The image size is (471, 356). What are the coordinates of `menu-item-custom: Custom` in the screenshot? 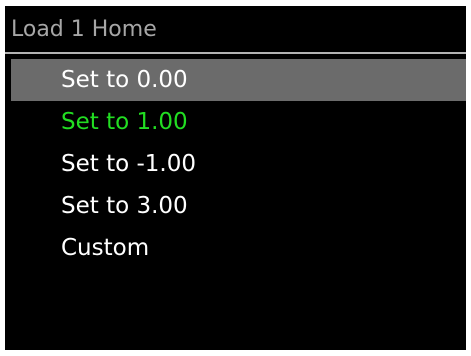 It's located at (238, 248).